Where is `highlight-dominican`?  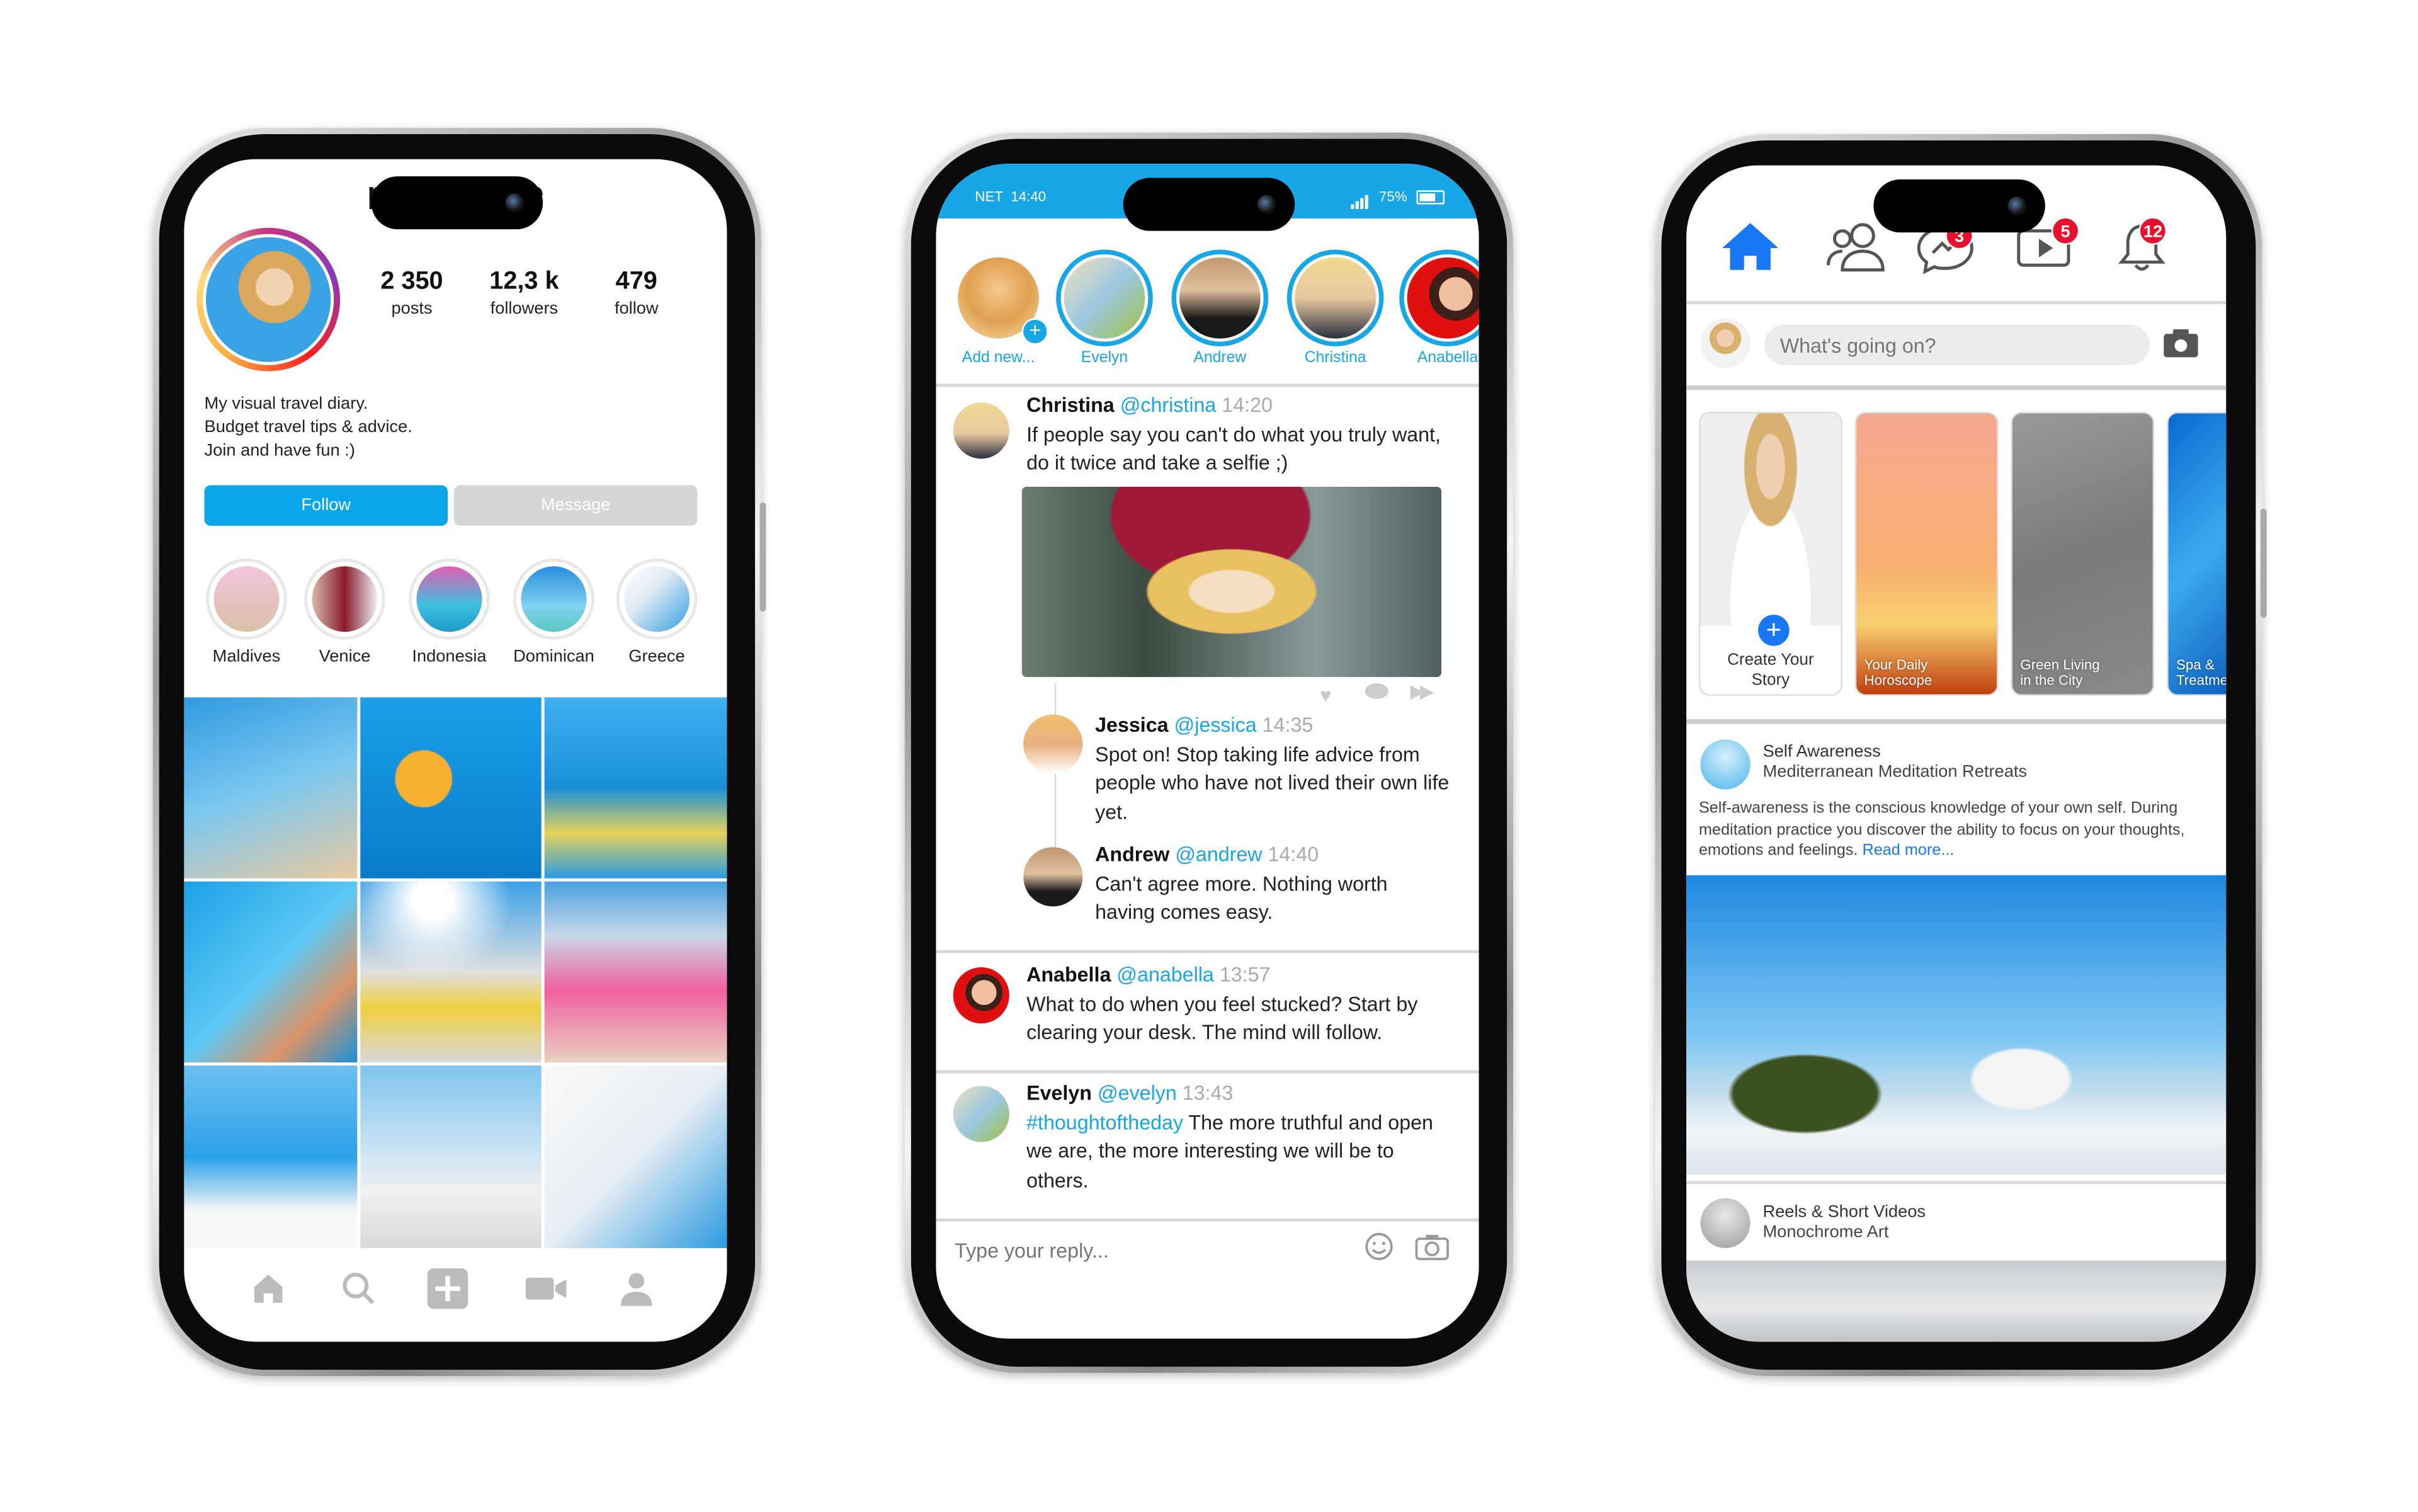 highlight-dominican is located at coordinates (553, 599).